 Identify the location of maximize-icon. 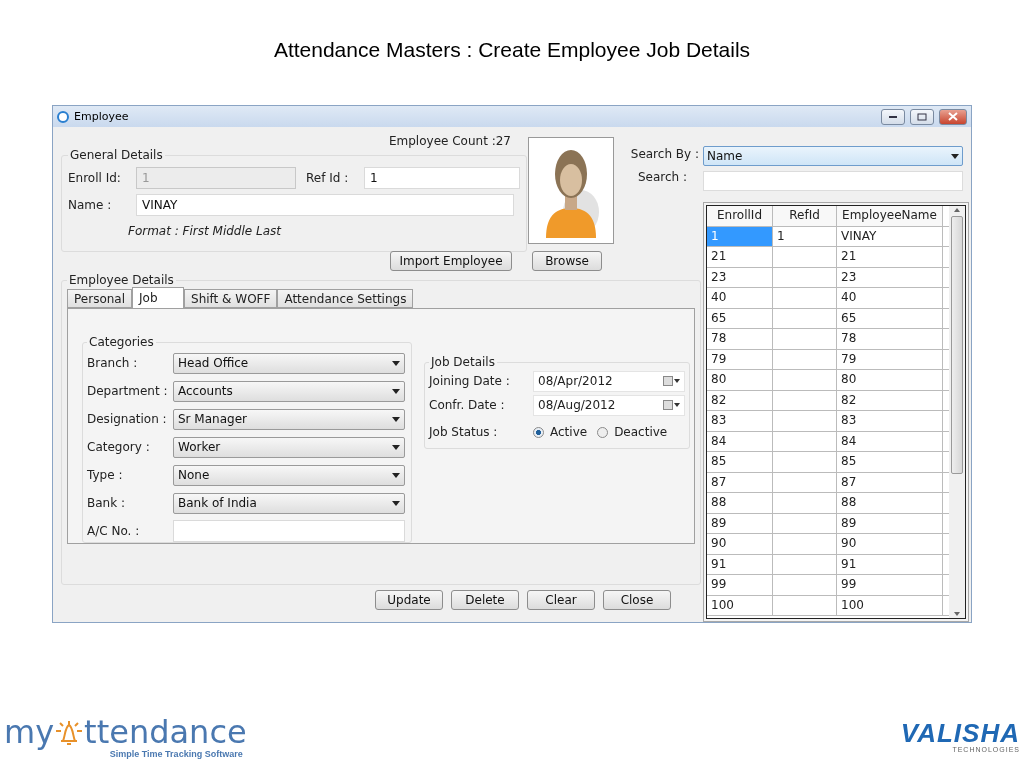
(922, 116).